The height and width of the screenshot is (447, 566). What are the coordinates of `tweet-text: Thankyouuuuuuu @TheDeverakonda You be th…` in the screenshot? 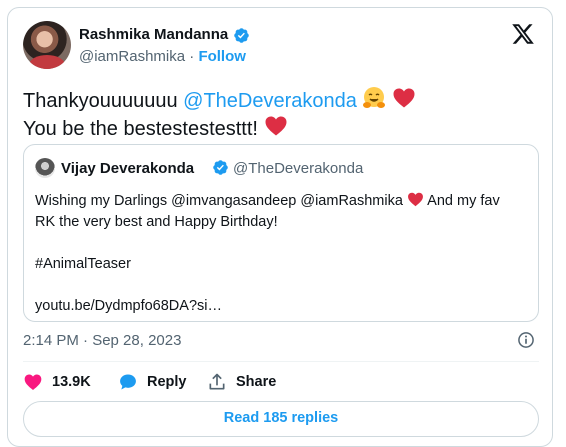 It's located at (219, 114).